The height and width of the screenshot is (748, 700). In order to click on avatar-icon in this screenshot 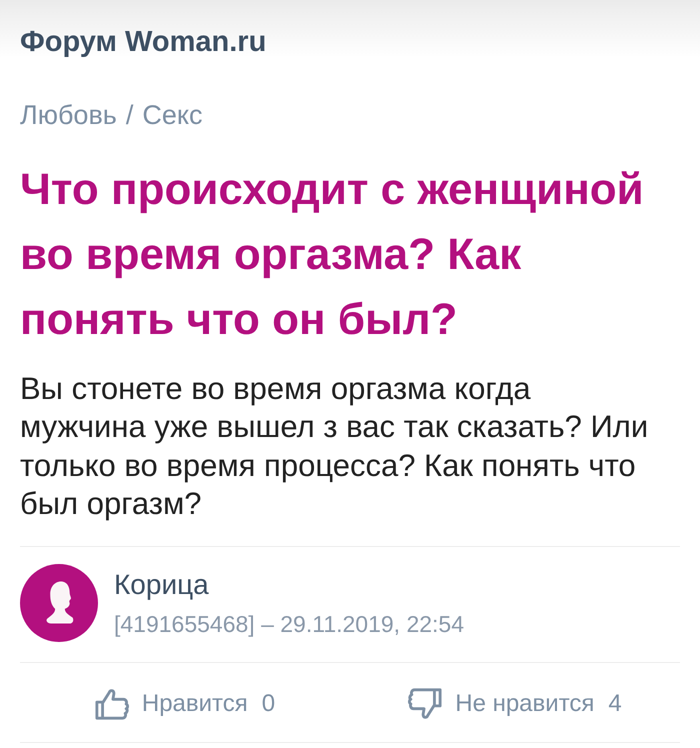, I will do `click(59, 603)`.